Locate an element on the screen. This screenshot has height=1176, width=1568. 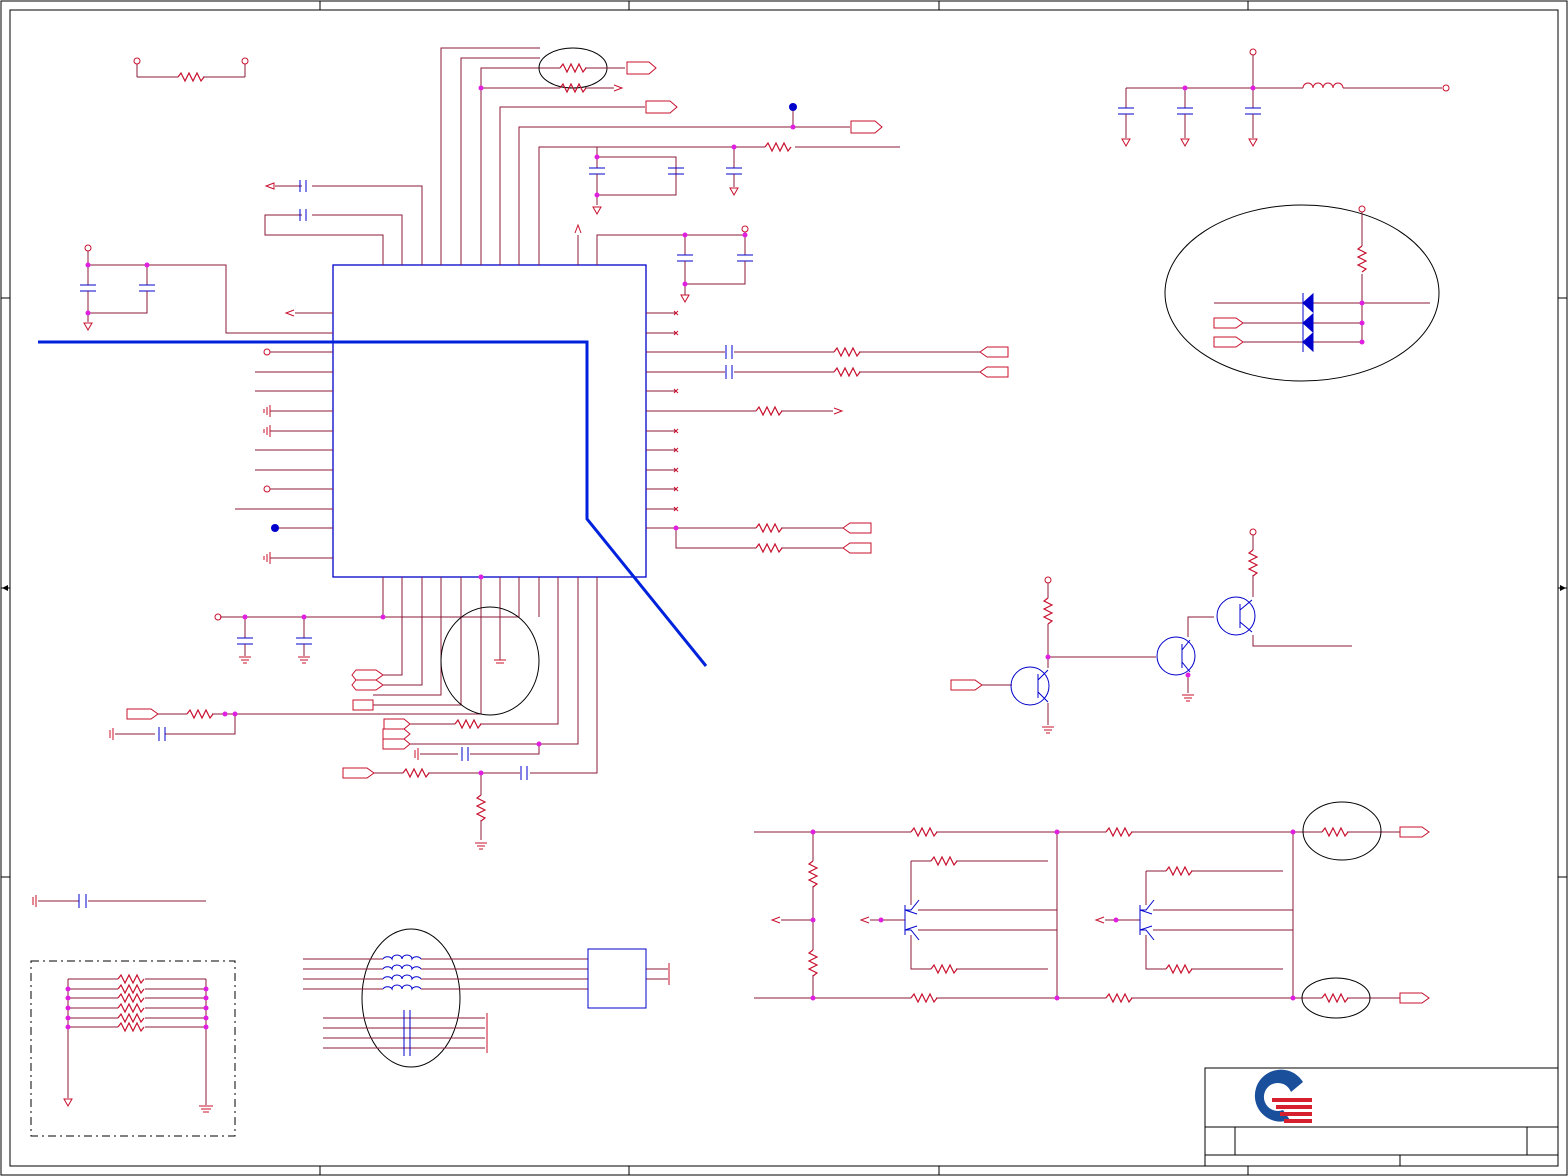
transistor-q1 is located at coordinates (1030, 686).